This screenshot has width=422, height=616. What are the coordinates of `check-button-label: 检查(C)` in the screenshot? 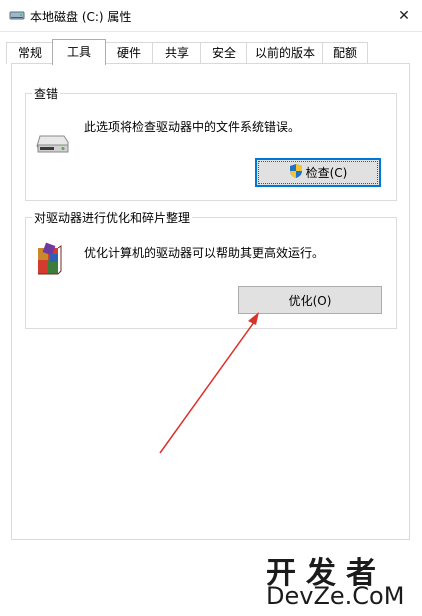 It's located at (326, 173).